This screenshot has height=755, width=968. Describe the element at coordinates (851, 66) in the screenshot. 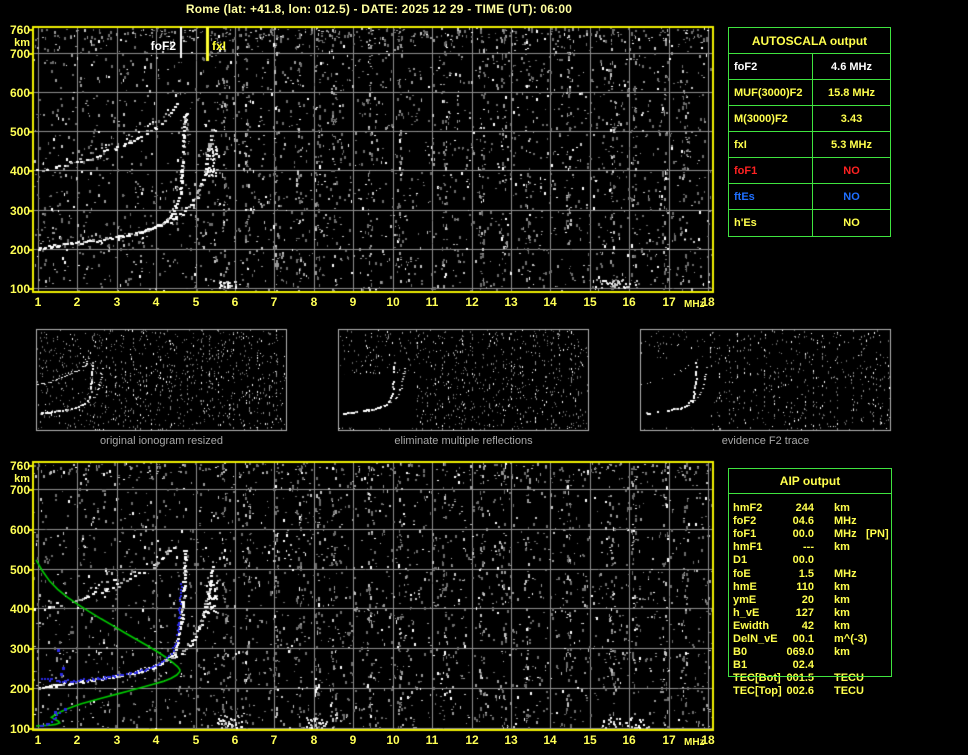

I see `parameter-value: 4.6 MHz` at that location.